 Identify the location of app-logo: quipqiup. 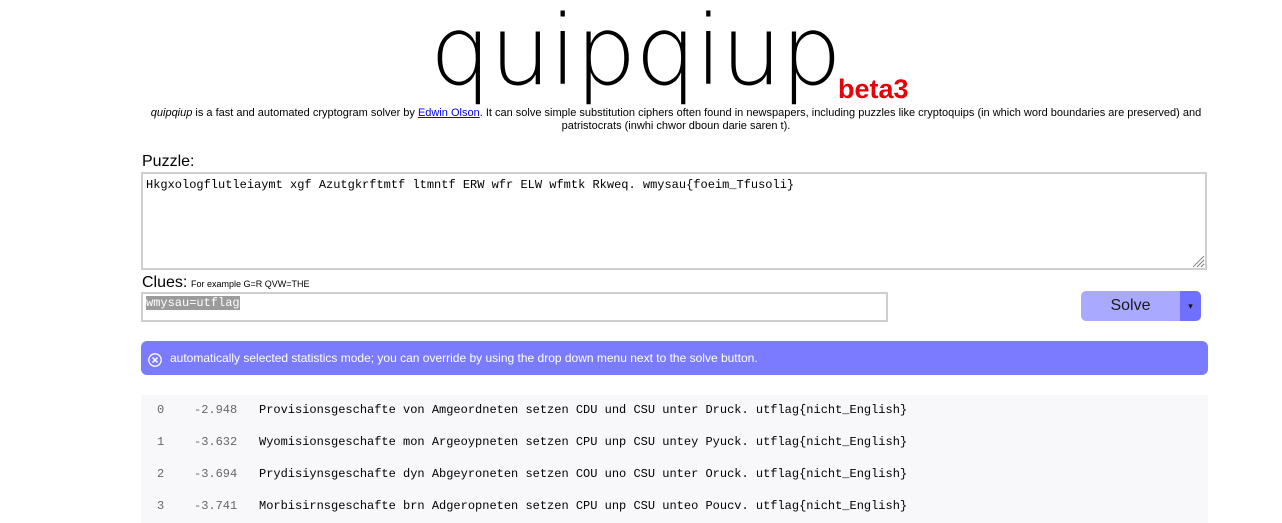
(636, 53).